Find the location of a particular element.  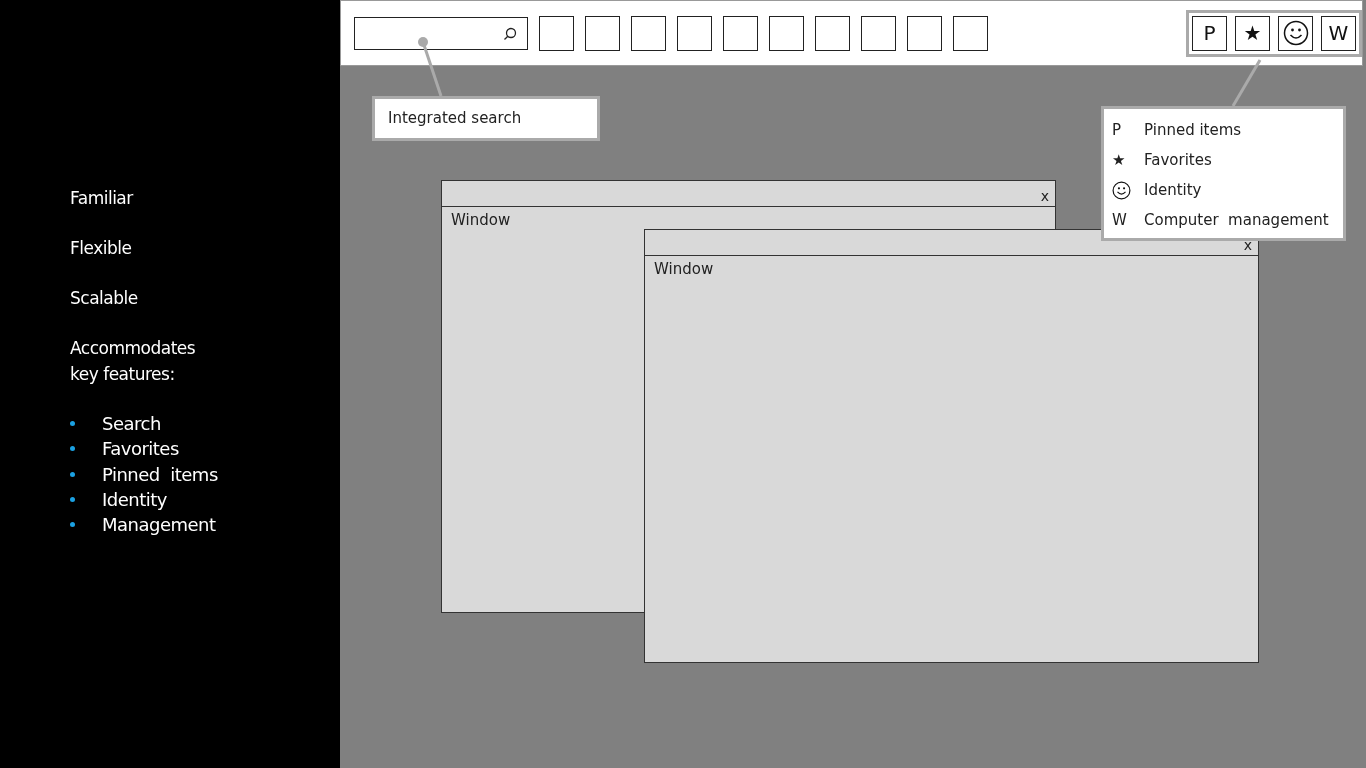

feature-text: Accommodates key features: is located at coordinates (133, 361).